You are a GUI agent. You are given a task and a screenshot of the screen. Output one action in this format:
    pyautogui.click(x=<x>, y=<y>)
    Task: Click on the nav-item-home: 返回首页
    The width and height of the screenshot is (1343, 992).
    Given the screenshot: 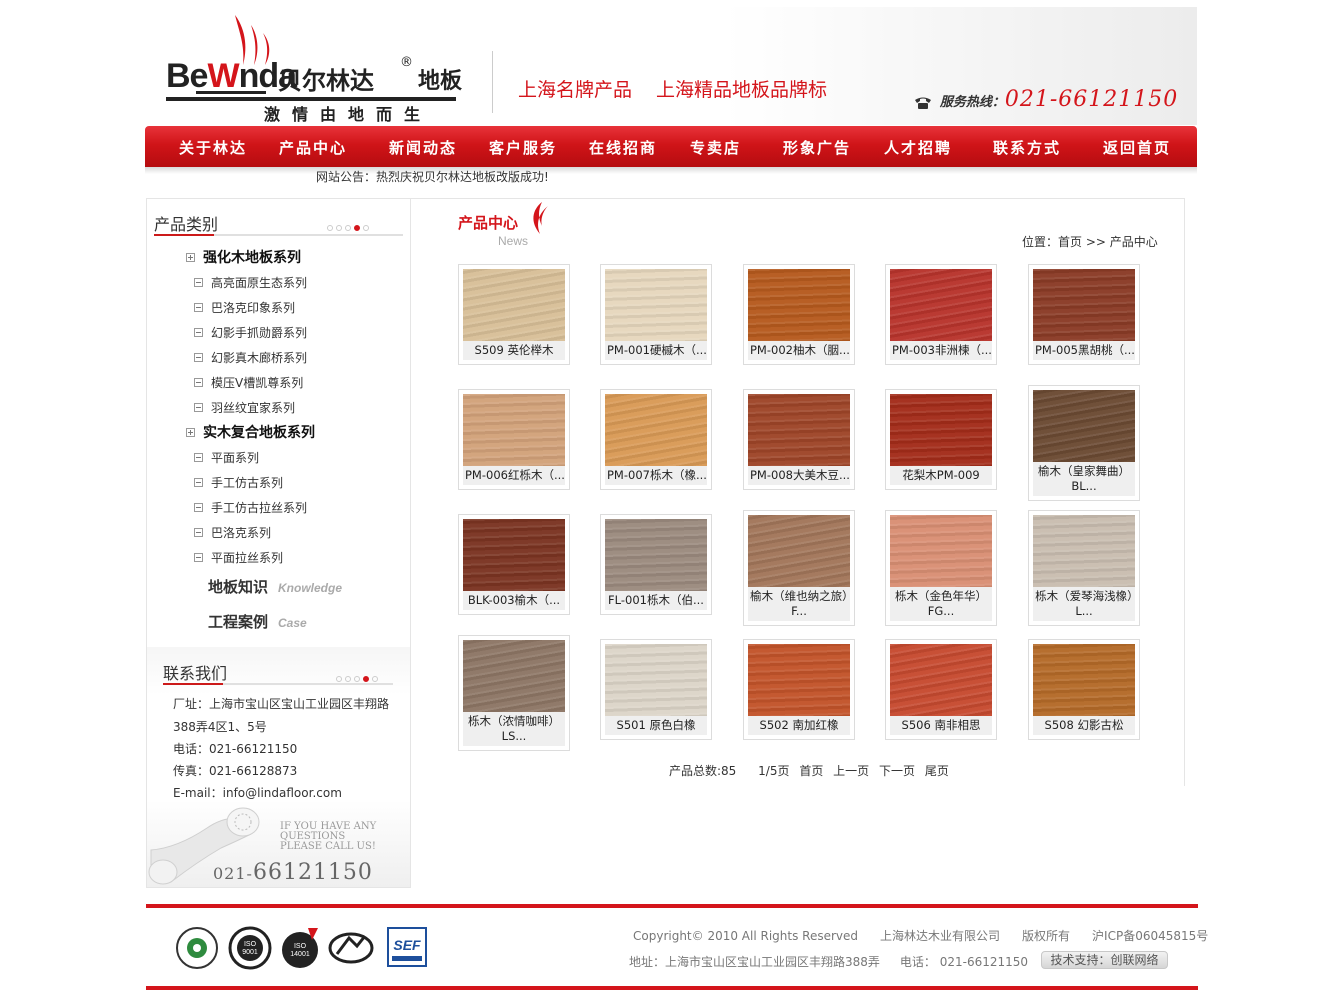 What is the action you would take?
    pyautogui.click(x=1137, y=147)
    